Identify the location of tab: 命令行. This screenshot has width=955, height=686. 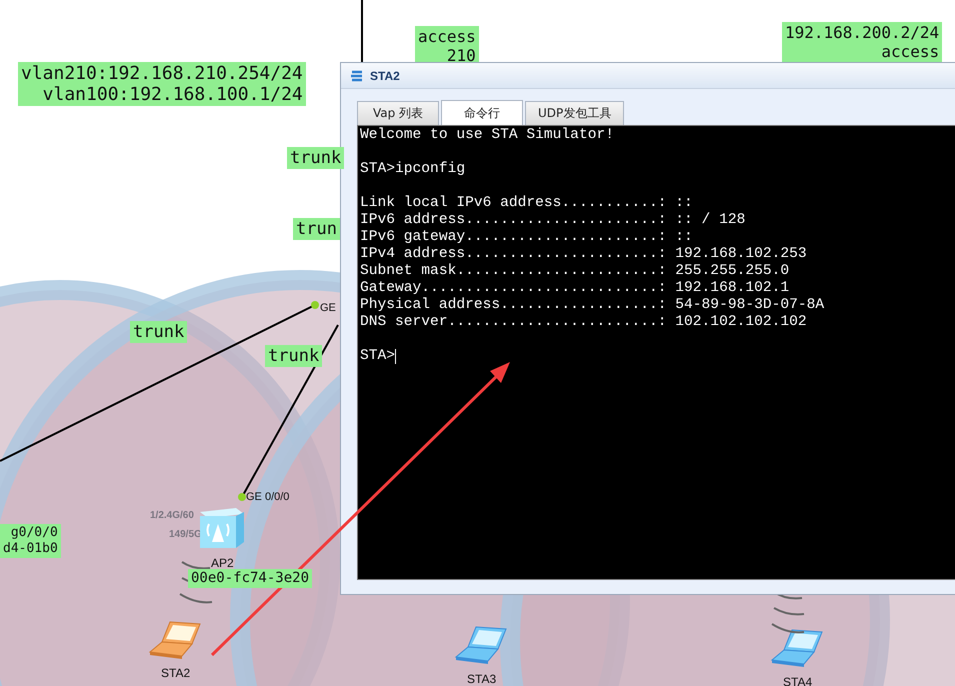
(482, 112).